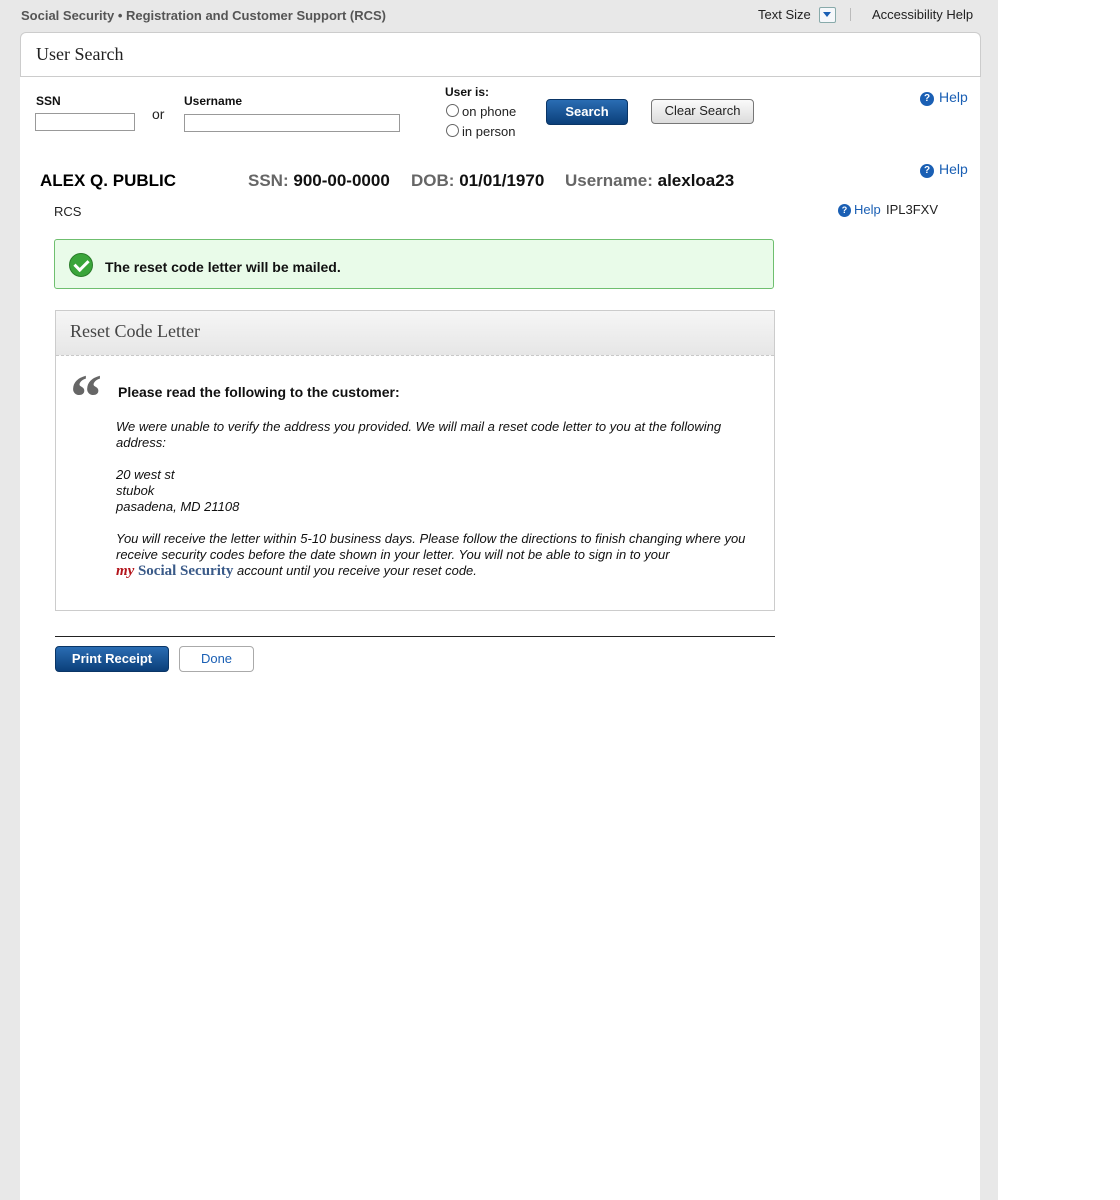 The height and width of the screenshot is (1200, 1120). Describe the element at coordinates (85, 122) in the screenshot. I see `ssn-input` at that location.